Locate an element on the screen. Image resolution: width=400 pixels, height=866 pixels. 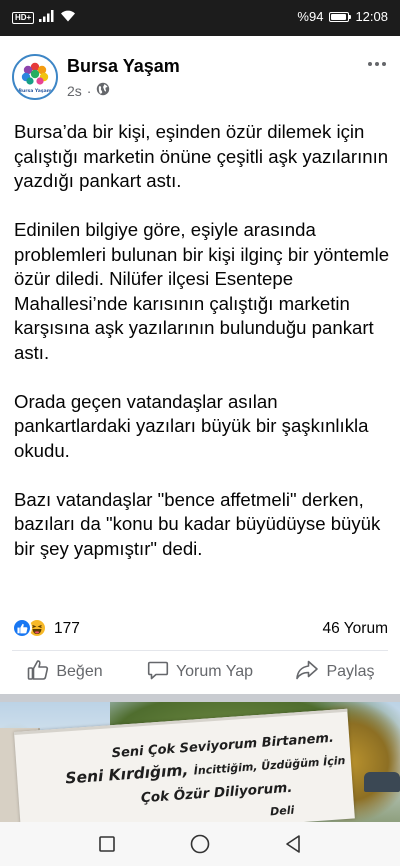
battery-icon is located at coordinates (340, 16).